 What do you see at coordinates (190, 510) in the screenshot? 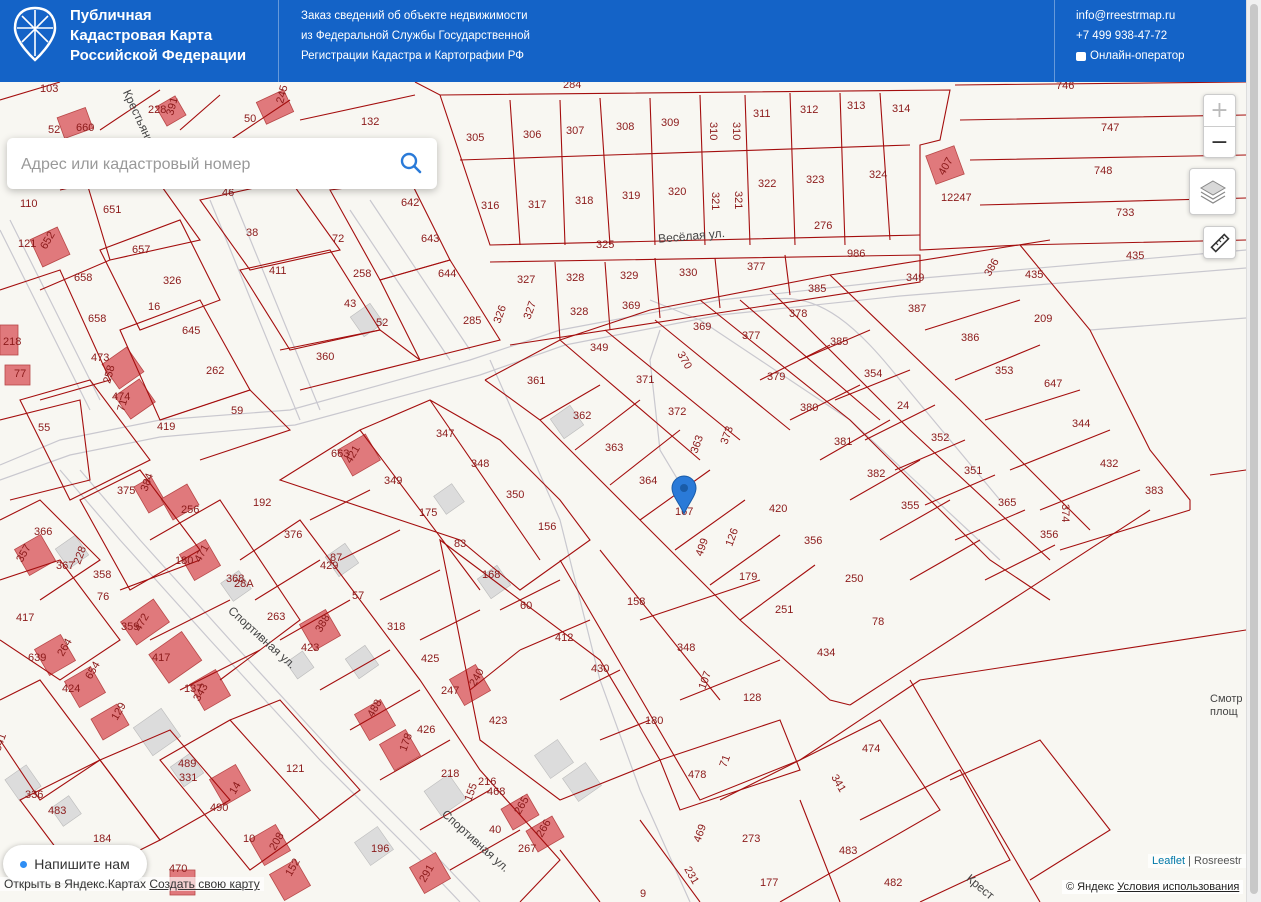
I see `parcel-label: 256` at bounding box center [190, 510].